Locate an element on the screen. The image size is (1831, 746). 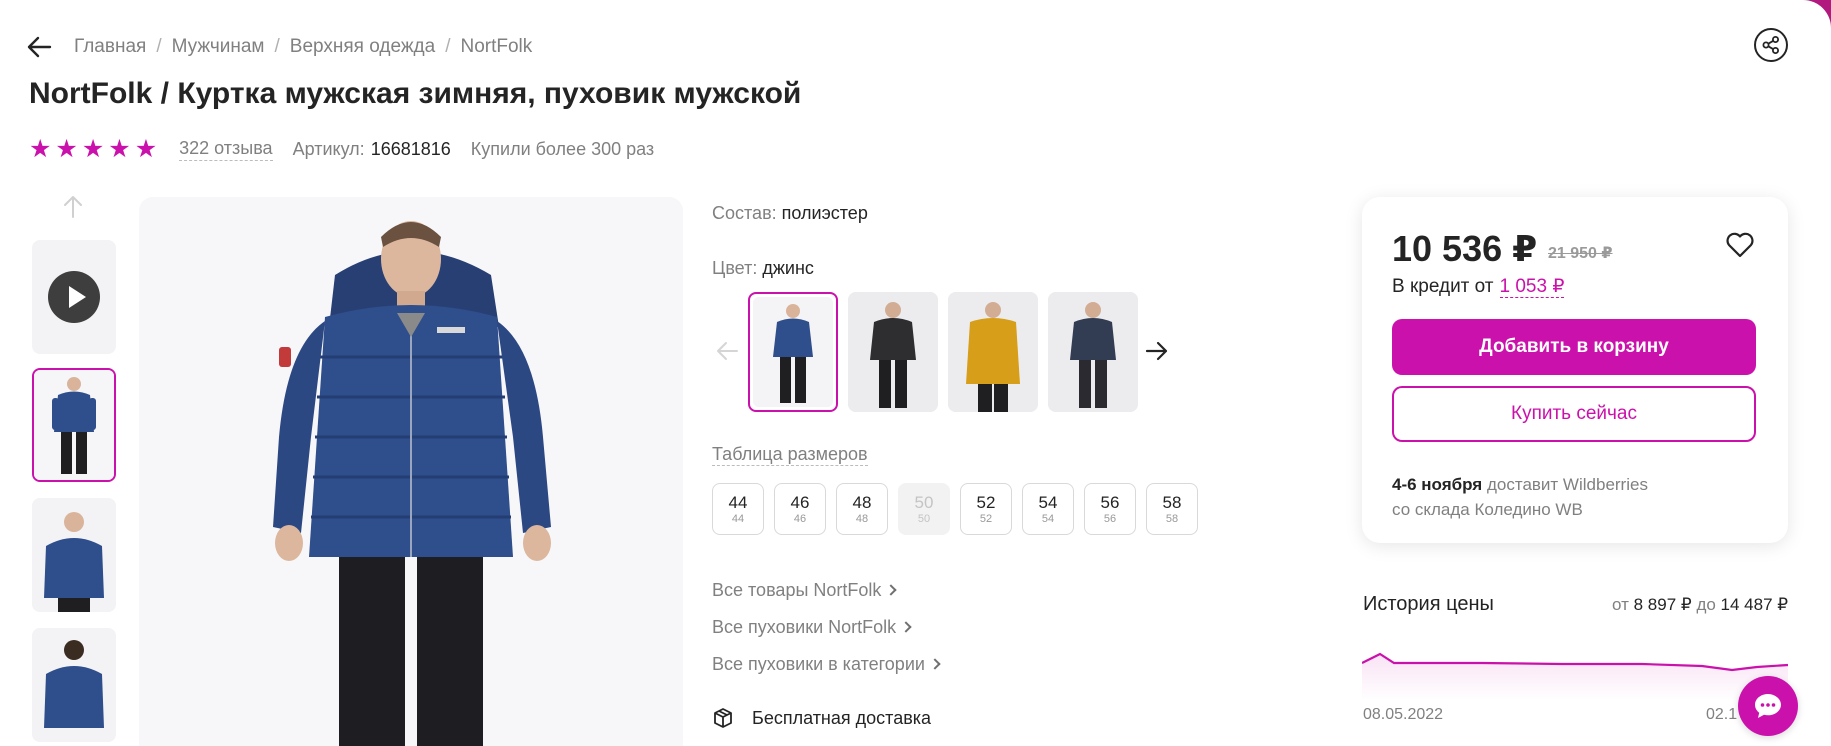
credit-prefix: В кредит от is located at coordinates (1443, 286).